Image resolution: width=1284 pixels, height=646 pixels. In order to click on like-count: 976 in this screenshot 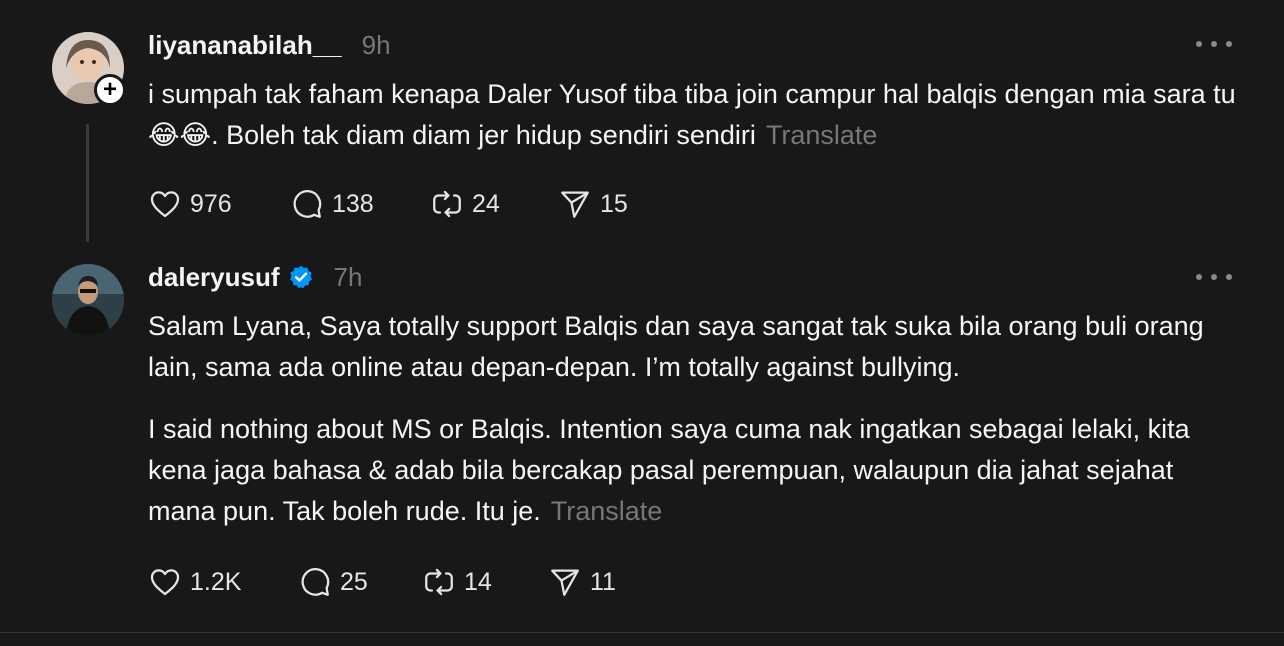, I will do `click(211, 203)`.